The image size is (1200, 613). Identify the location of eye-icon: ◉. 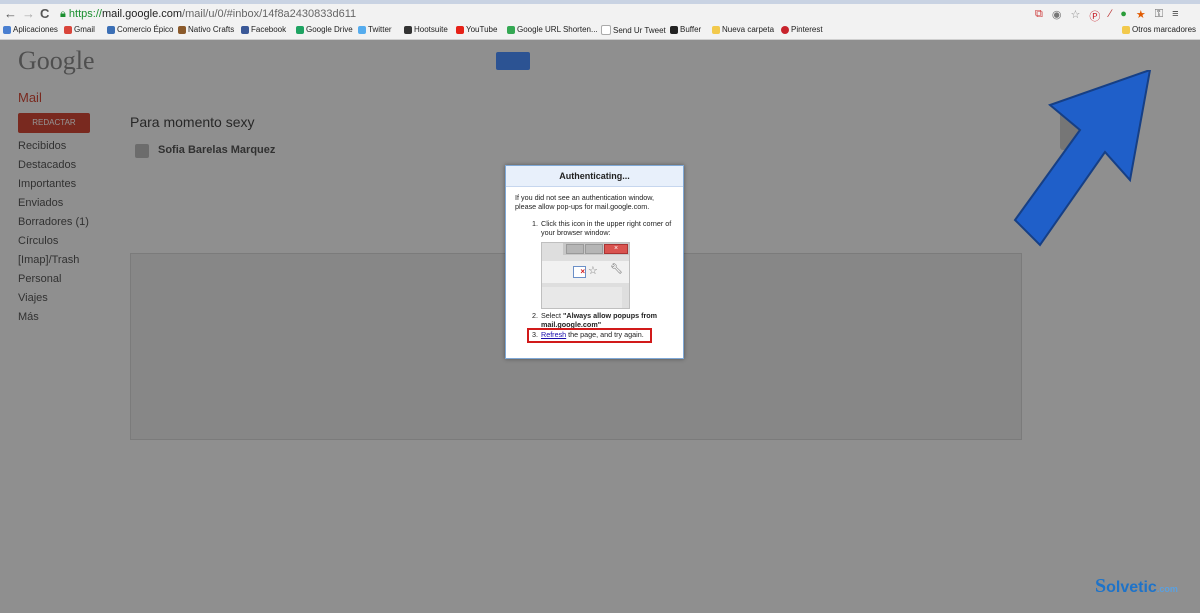
(1057, 16).